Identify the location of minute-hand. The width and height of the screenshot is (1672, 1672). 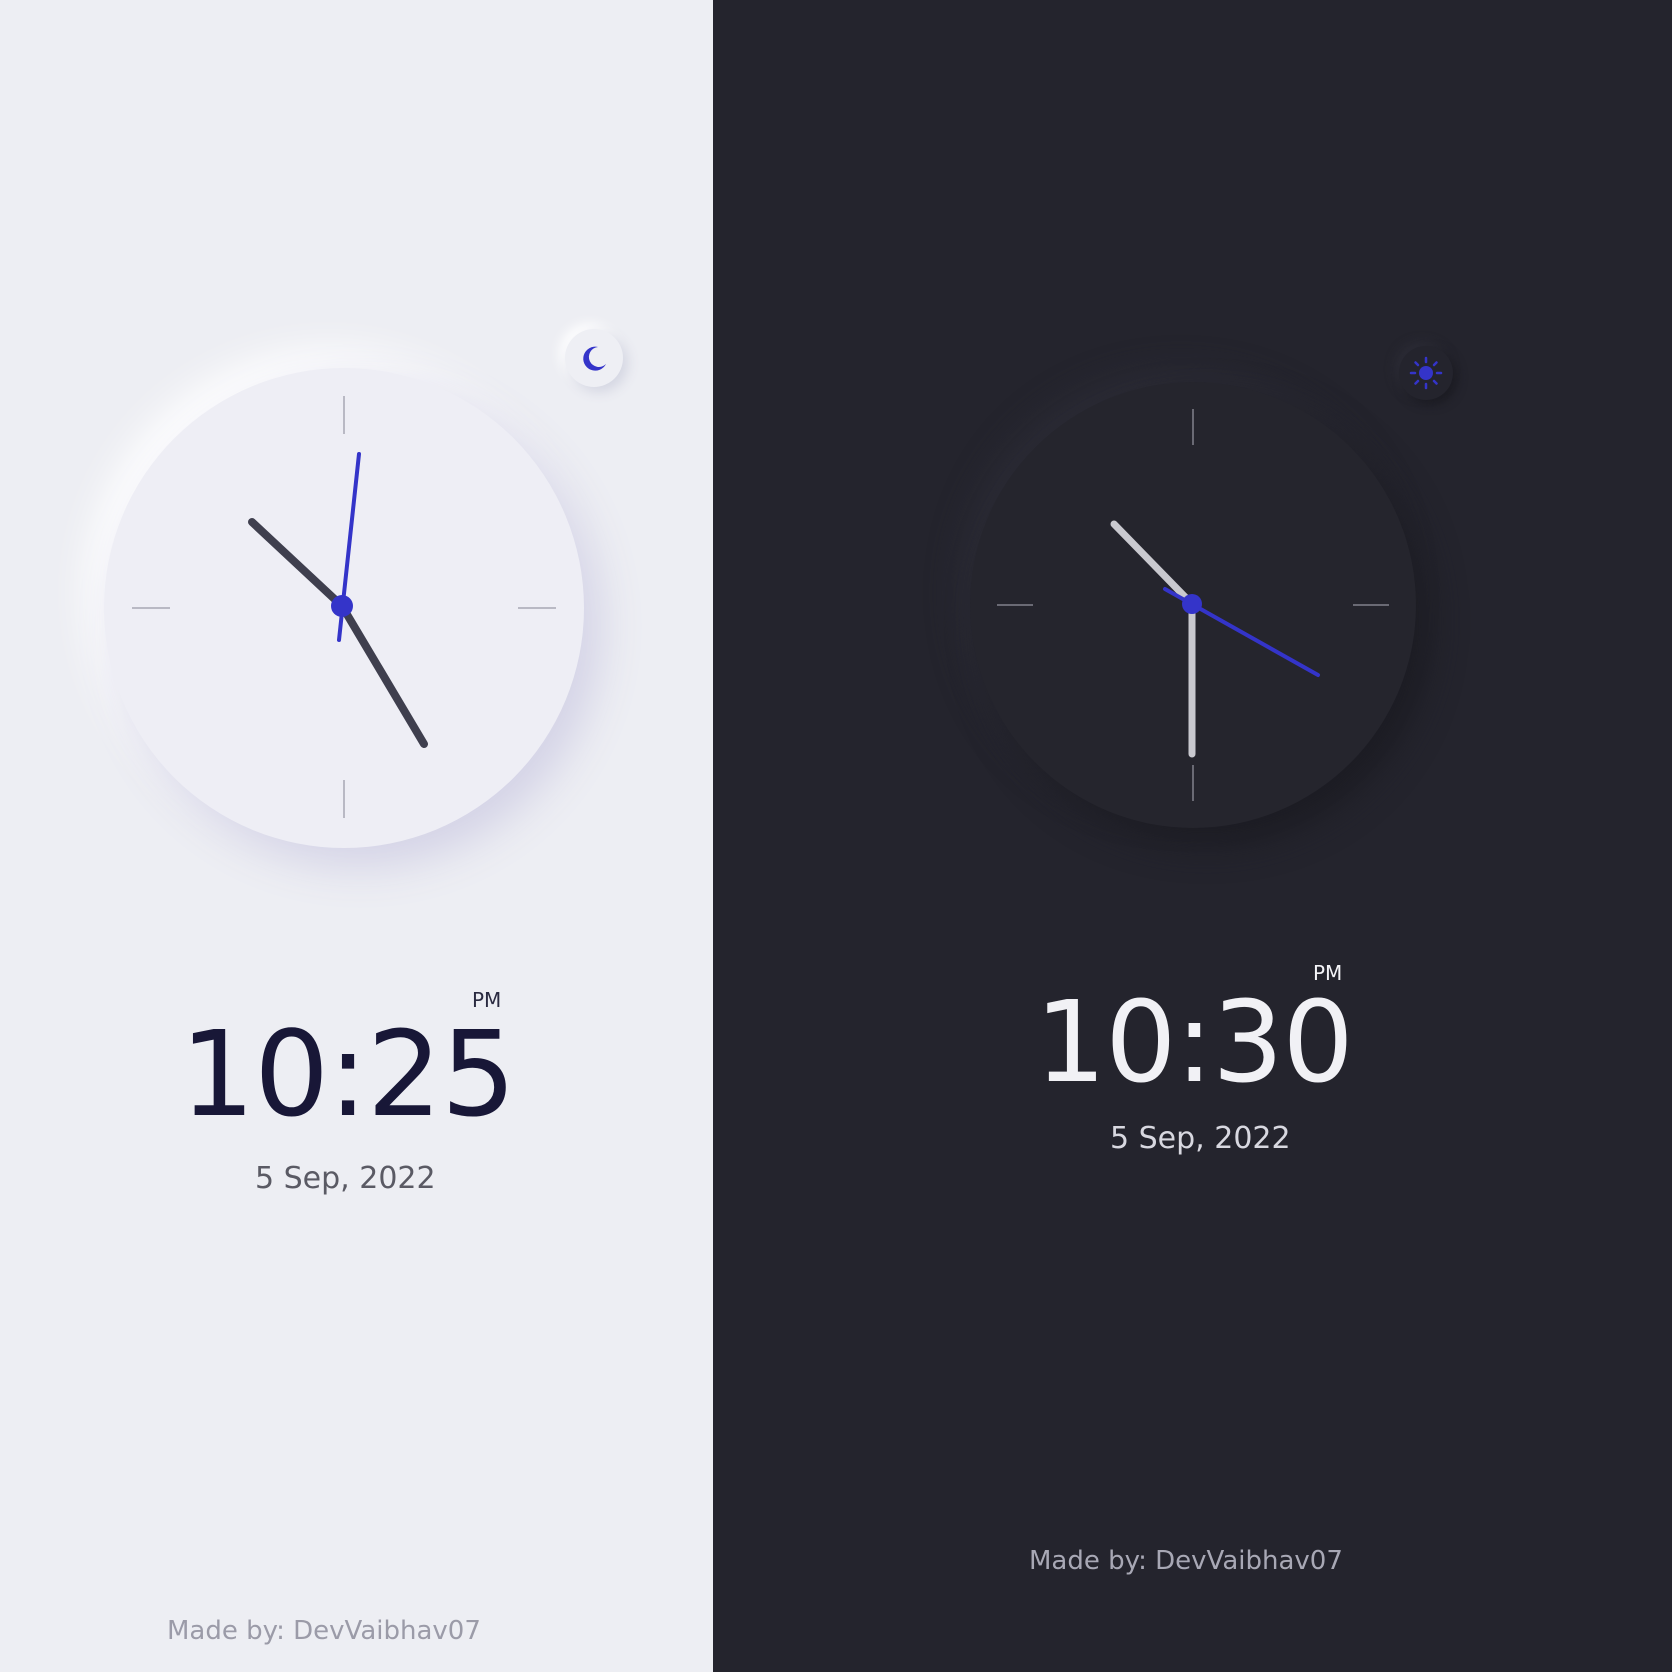
(383, 675).